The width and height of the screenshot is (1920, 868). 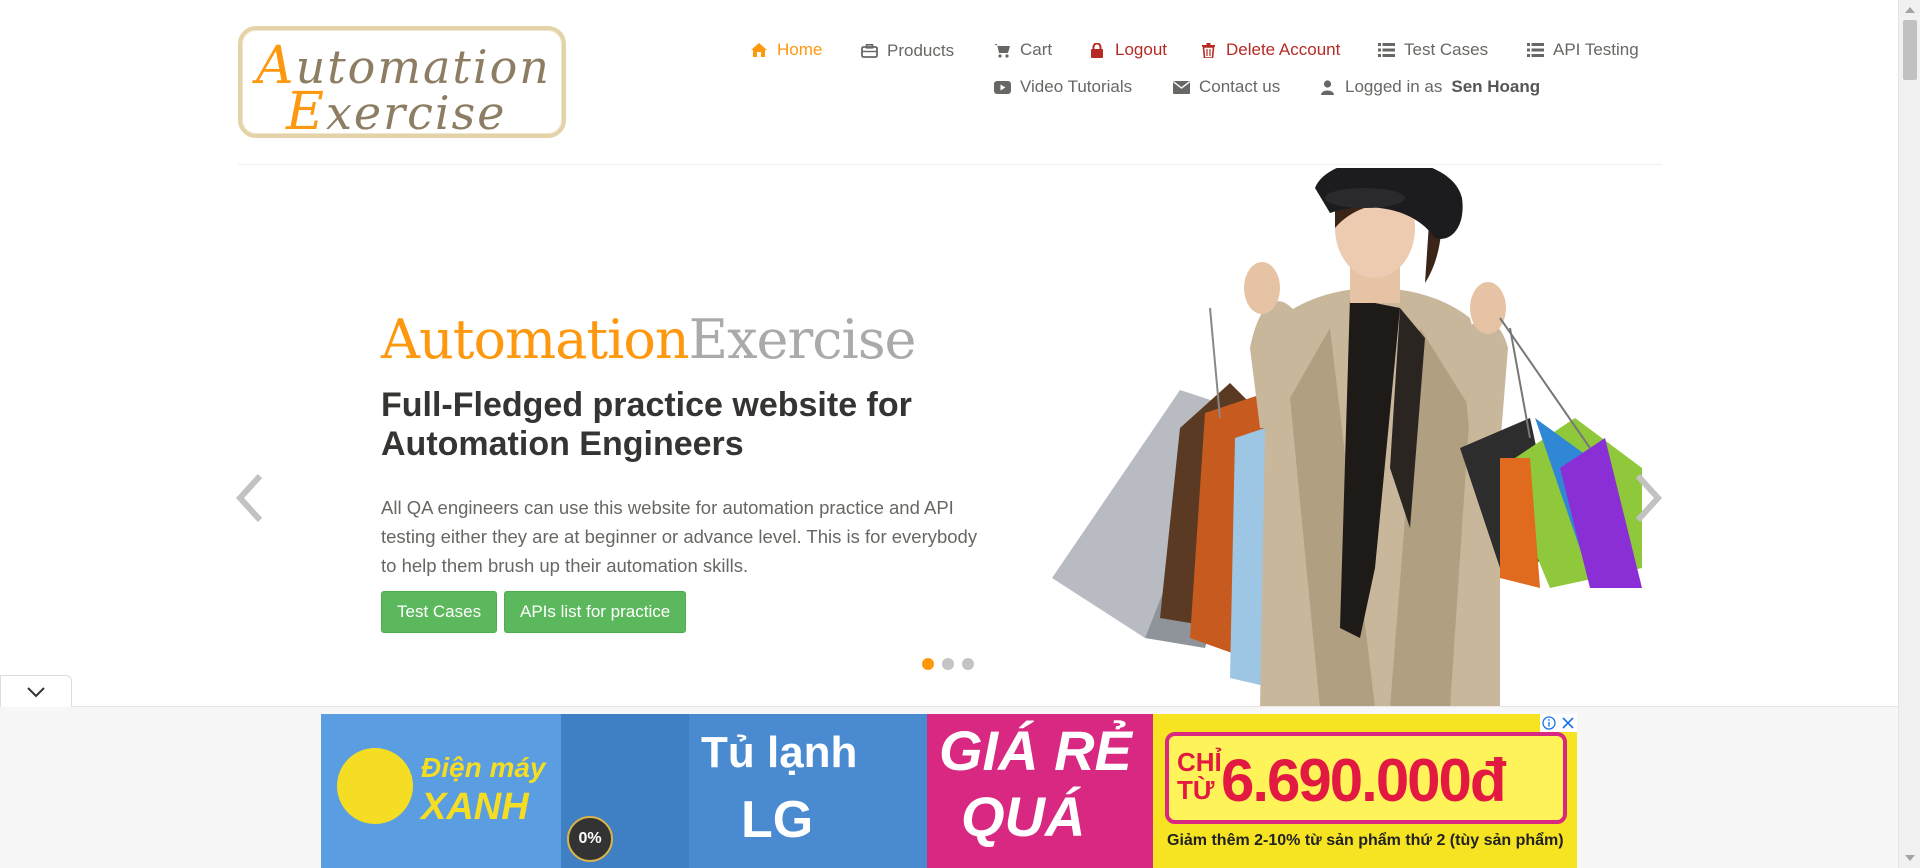 What do you see at coordinates (1141, 49) in the screenshot?
I see `nav-logout-label: Logout` at bounding box center [1141, 49].